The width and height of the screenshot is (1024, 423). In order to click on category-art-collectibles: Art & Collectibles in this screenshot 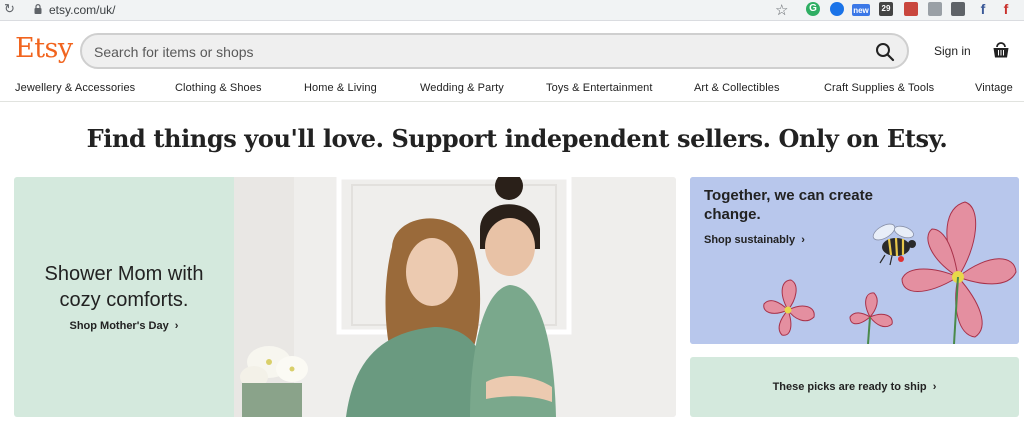, I will do `click(737, 88)`.